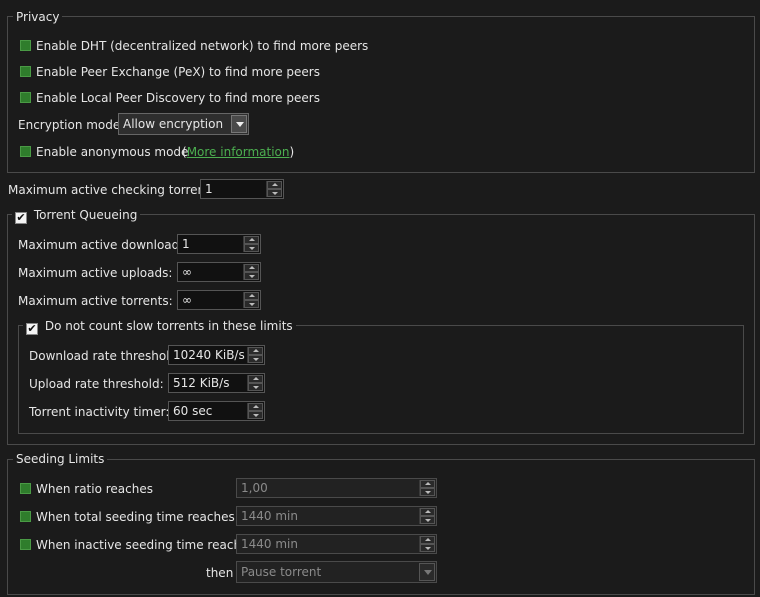 Image resolution: width=760 pixels, height=597 pixels. What do you see at coordinates (25, 97) in the screenshot?
I see `lpd-checkbox` at bounding box center [25, 97].